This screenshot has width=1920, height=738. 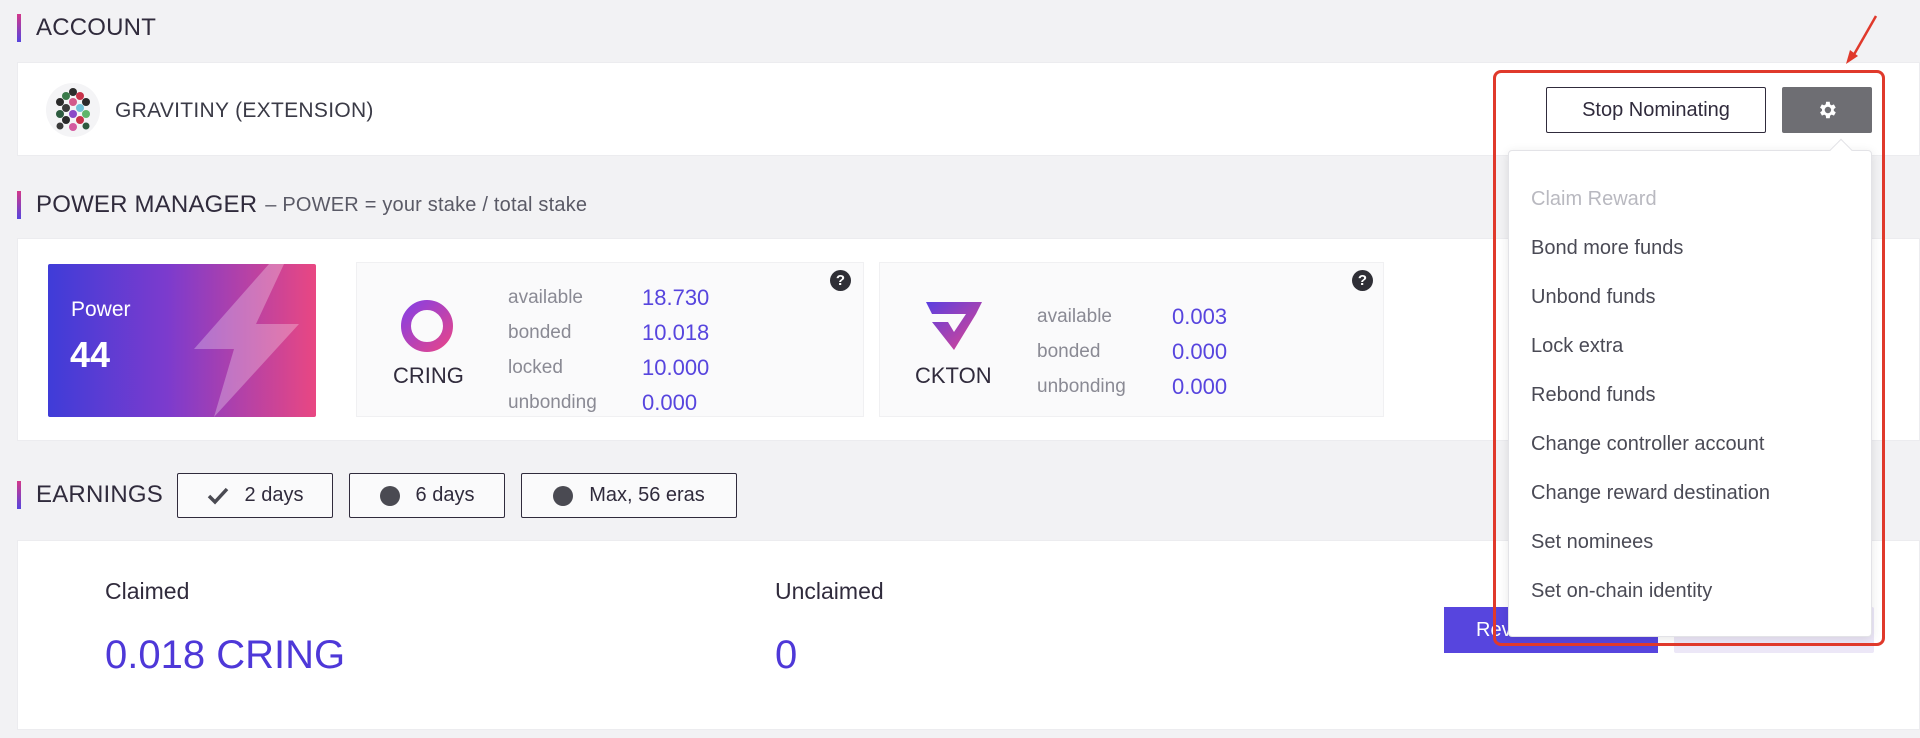 What do you see at coordinates (445, 495) in the screenshot?
I see `filter-label: 6 days` at bounding box center [445, 495].